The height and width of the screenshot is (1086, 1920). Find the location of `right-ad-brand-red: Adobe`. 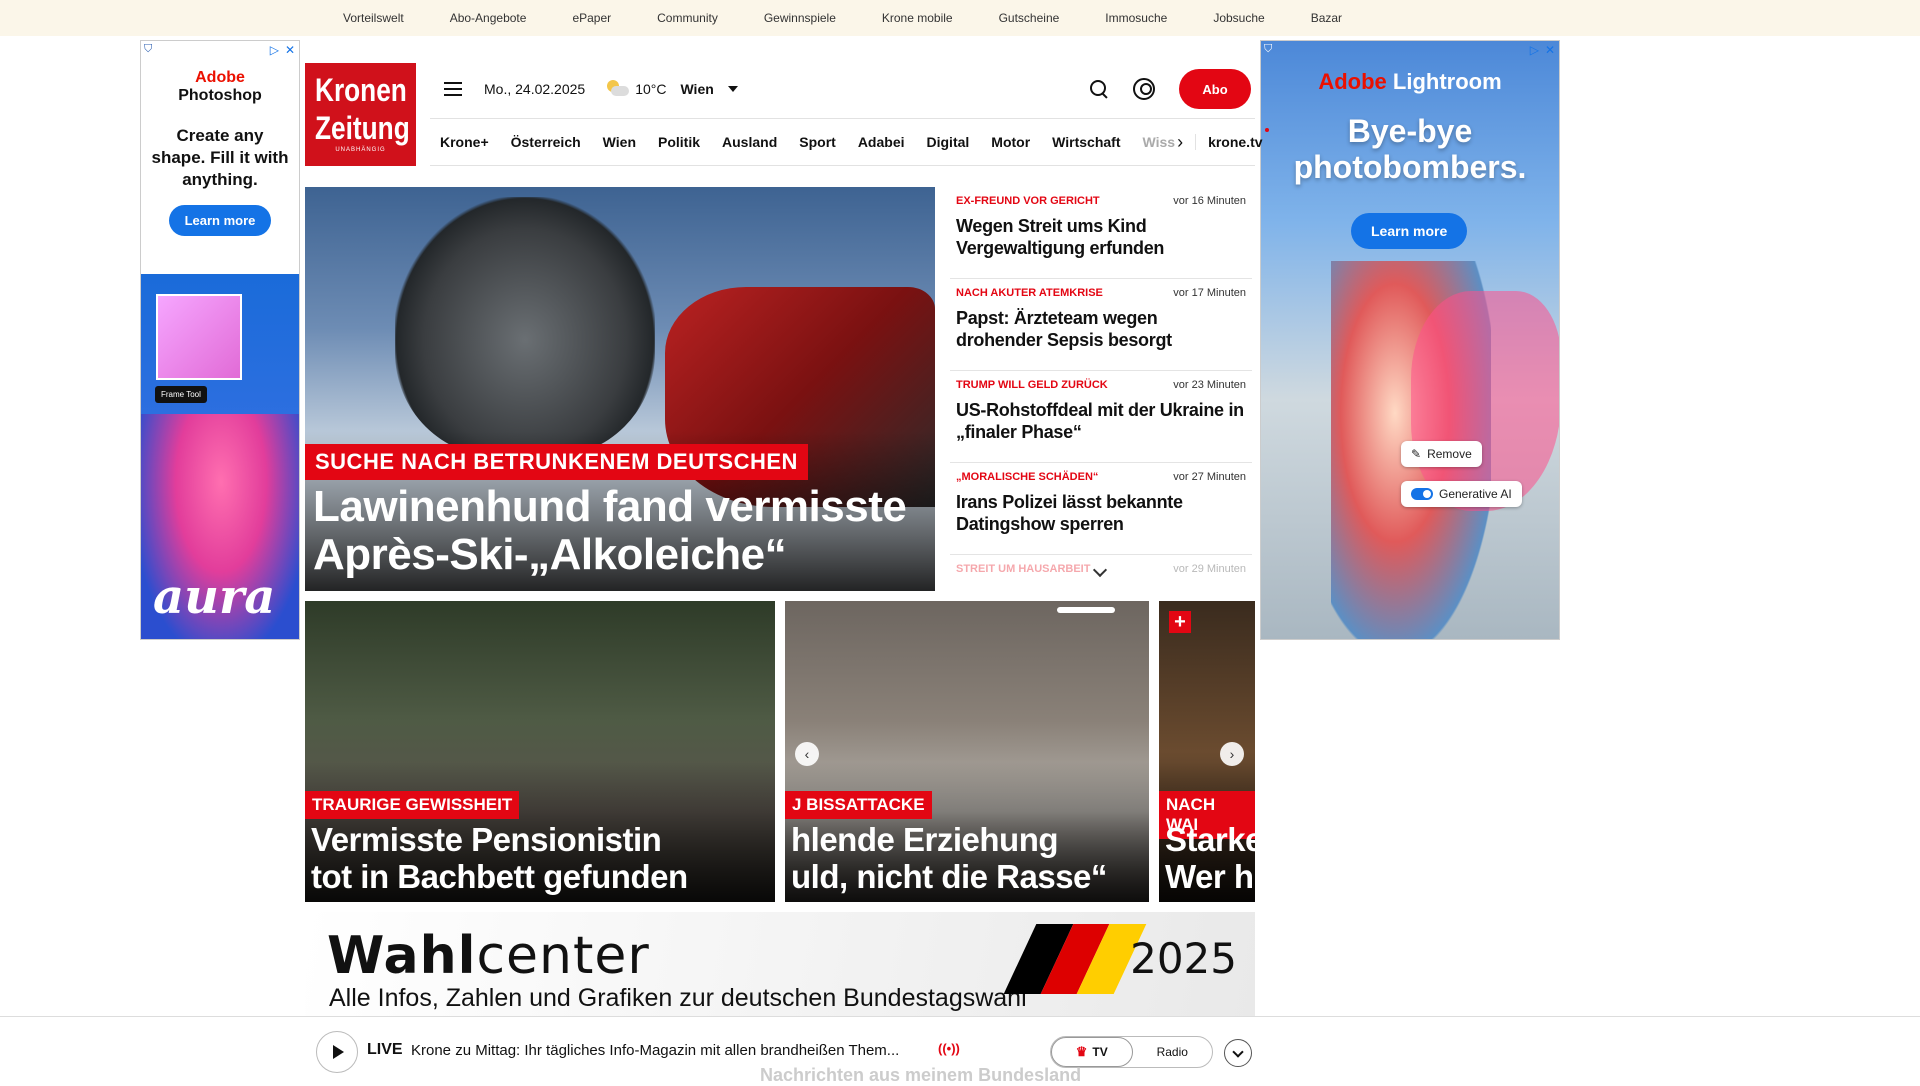

right-ad-brand-red: Adobe is located at coordinates (1352, 81).